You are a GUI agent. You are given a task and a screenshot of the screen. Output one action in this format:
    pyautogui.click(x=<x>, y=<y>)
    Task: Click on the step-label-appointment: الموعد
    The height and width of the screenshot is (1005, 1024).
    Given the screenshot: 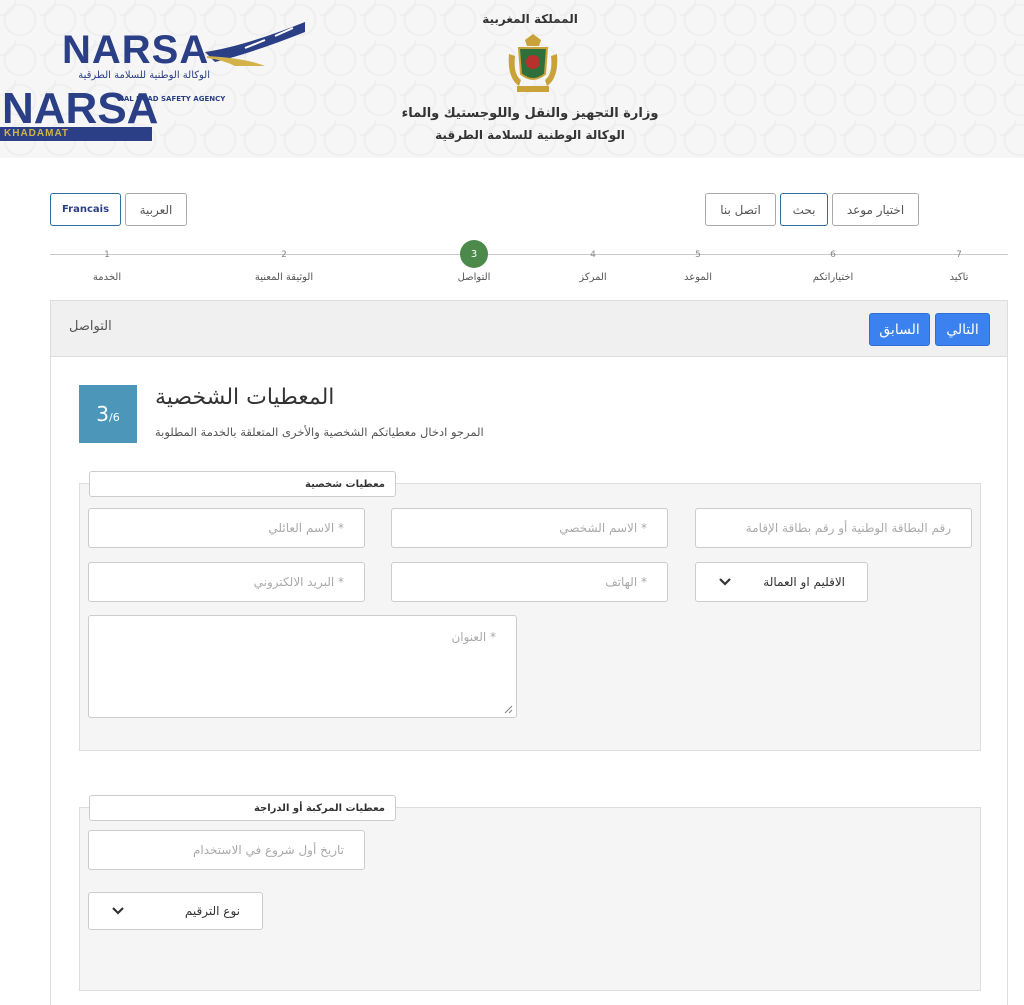 What is the action you would take?
    pyautogui.click(x=698, y=277)
    